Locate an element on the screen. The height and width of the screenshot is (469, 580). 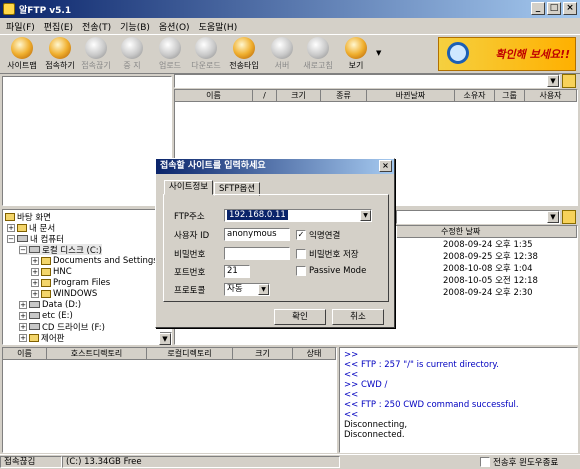
sitemap-button: 사이트맵 is located at coordinates (22, 54).